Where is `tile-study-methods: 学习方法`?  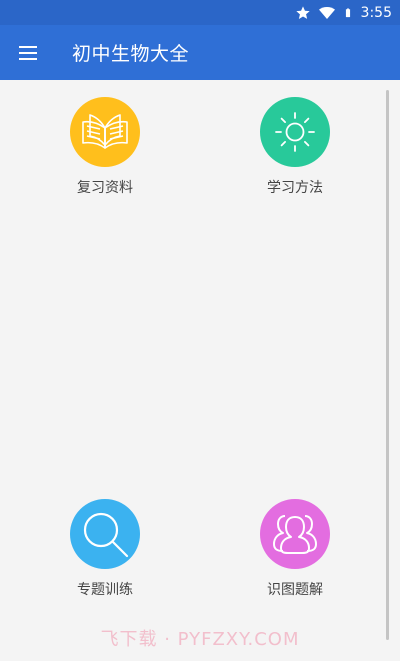 tile-study-methods: 学习方法 is located at coordinates (295, 147).